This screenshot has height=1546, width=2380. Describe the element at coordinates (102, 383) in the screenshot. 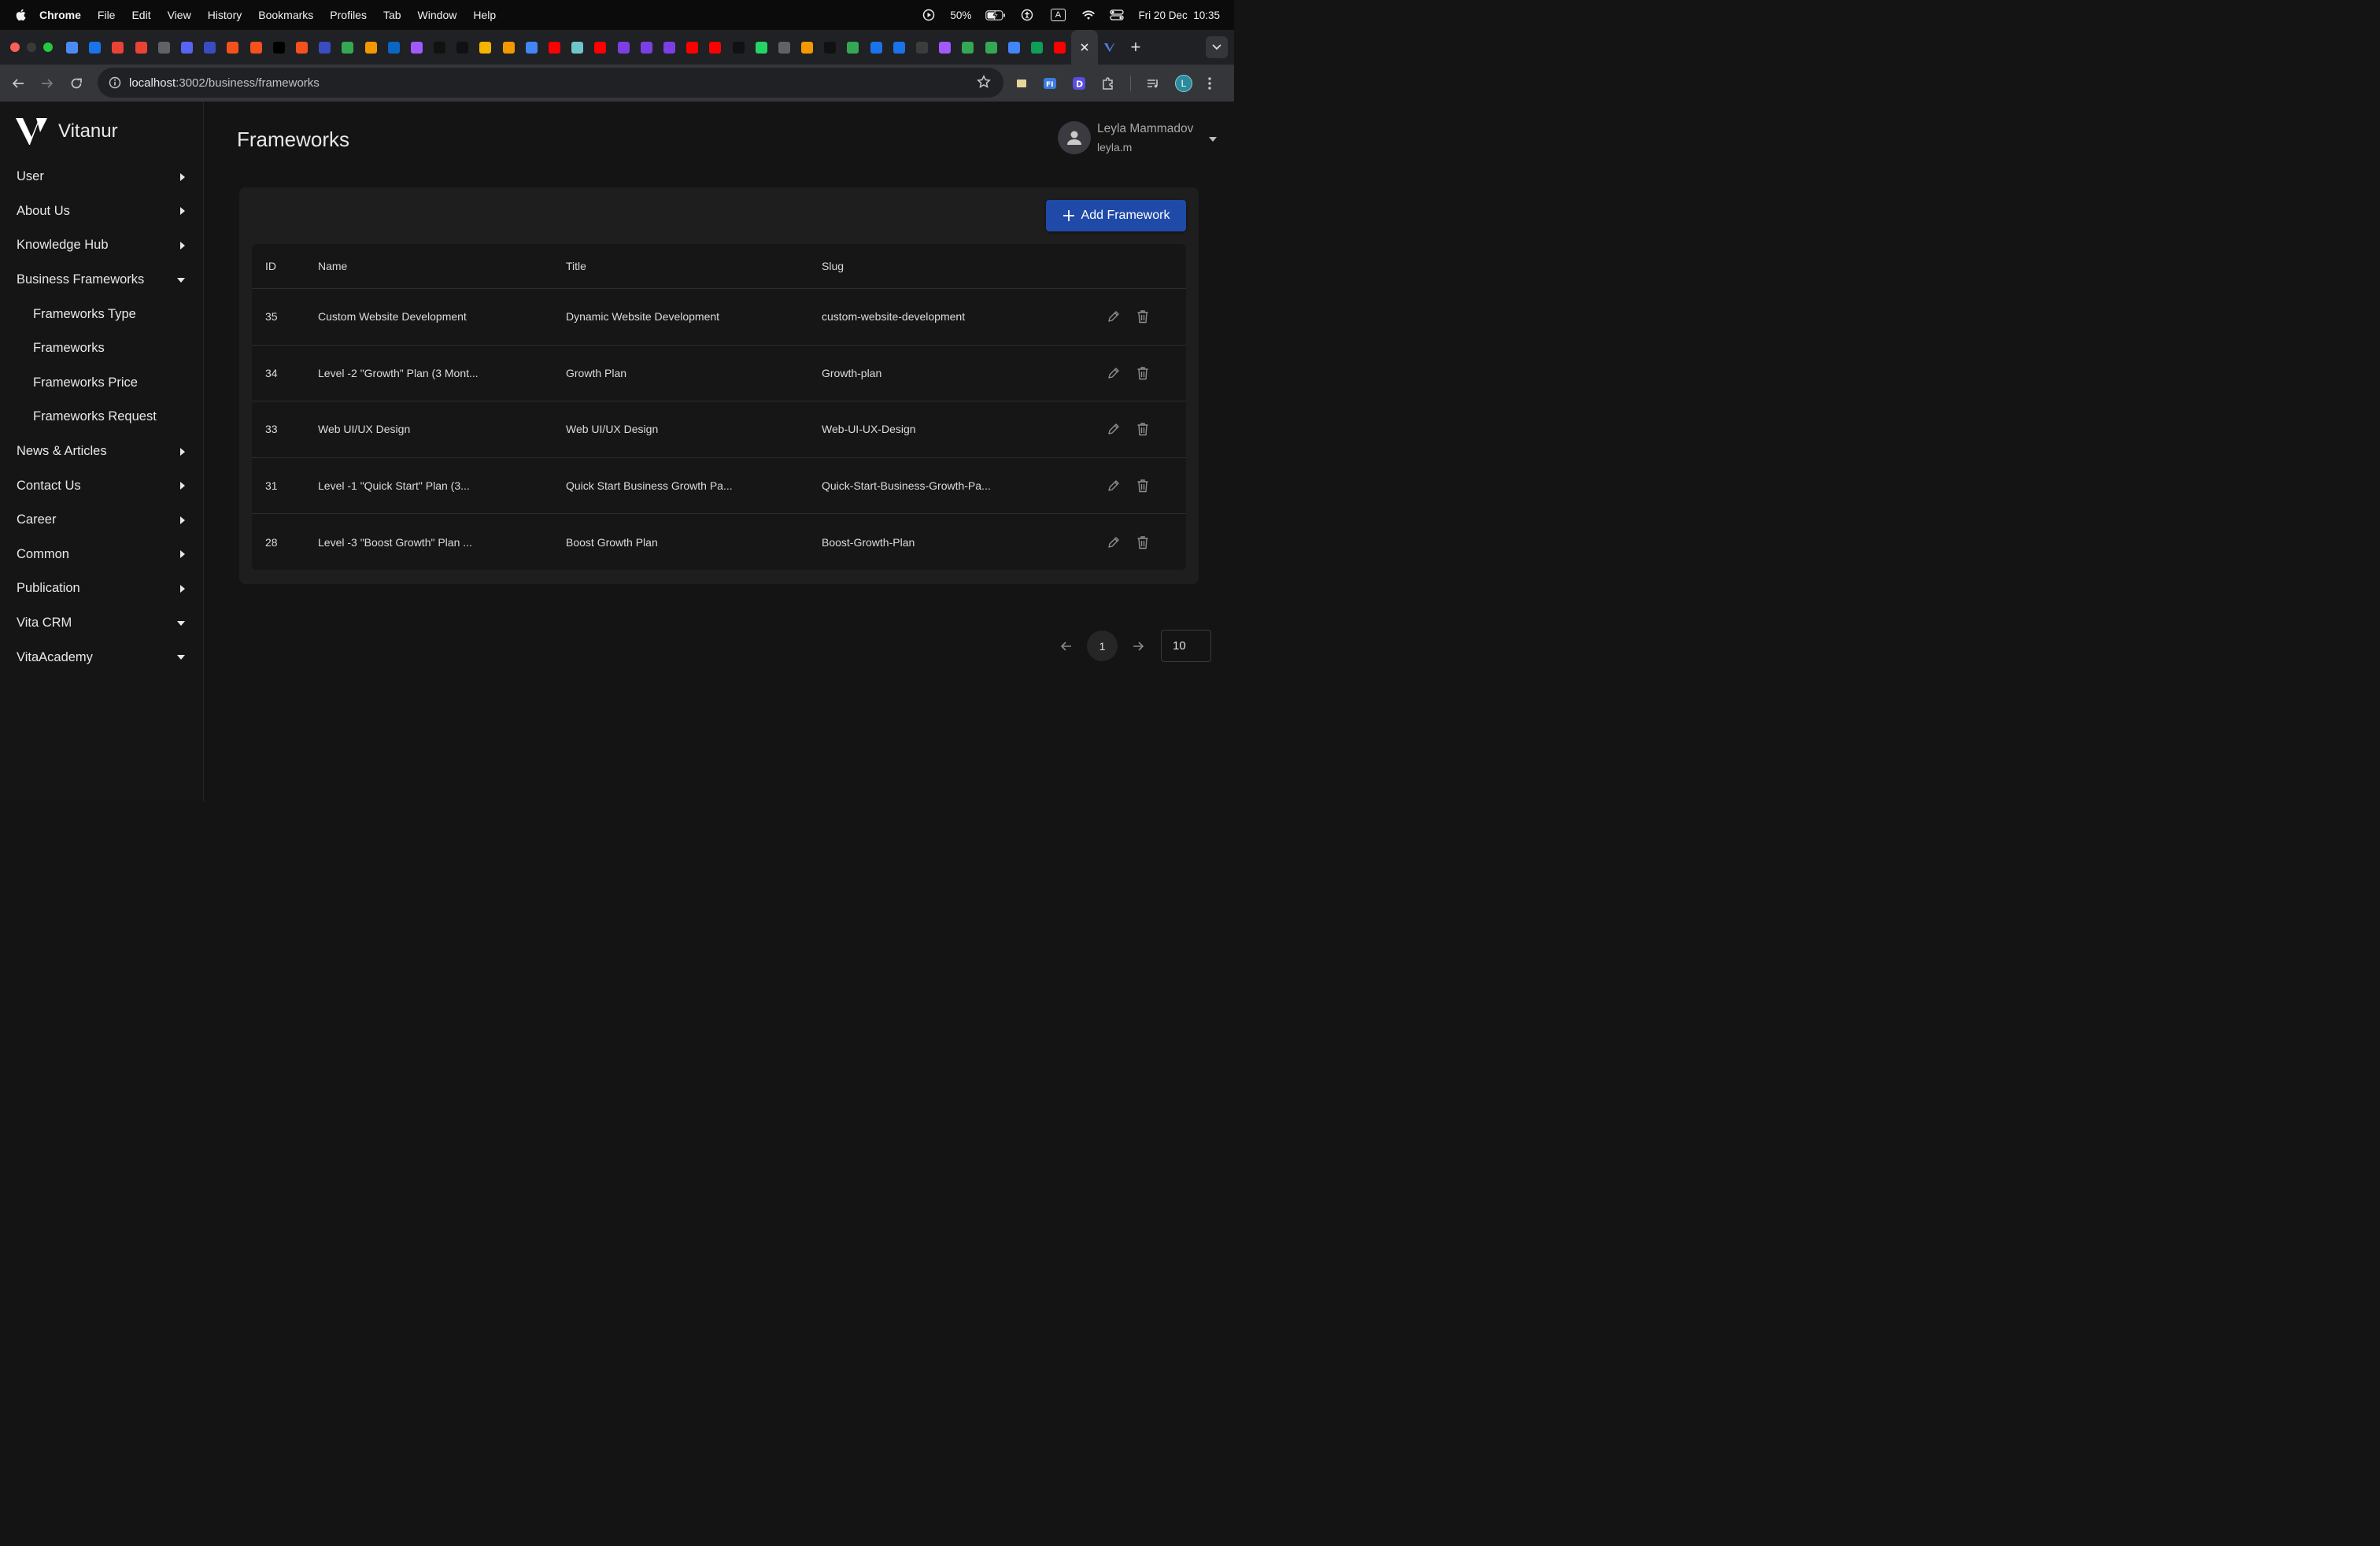

I see `sidebar-item-frameworks-price: Frameworks Price` at that location.